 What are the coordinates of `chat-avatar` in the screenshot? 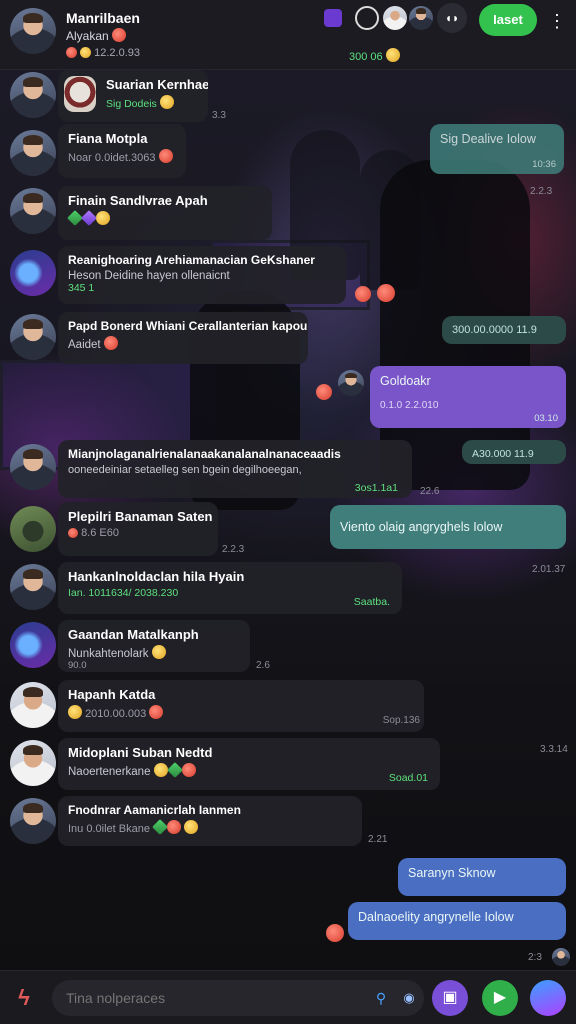 It's located at (33, 31).